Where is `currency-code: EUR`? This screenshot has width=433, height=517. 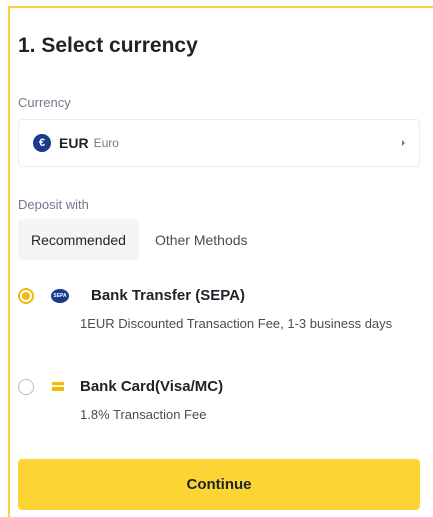
currency-code: EUR is located at coordinates (74, 143).